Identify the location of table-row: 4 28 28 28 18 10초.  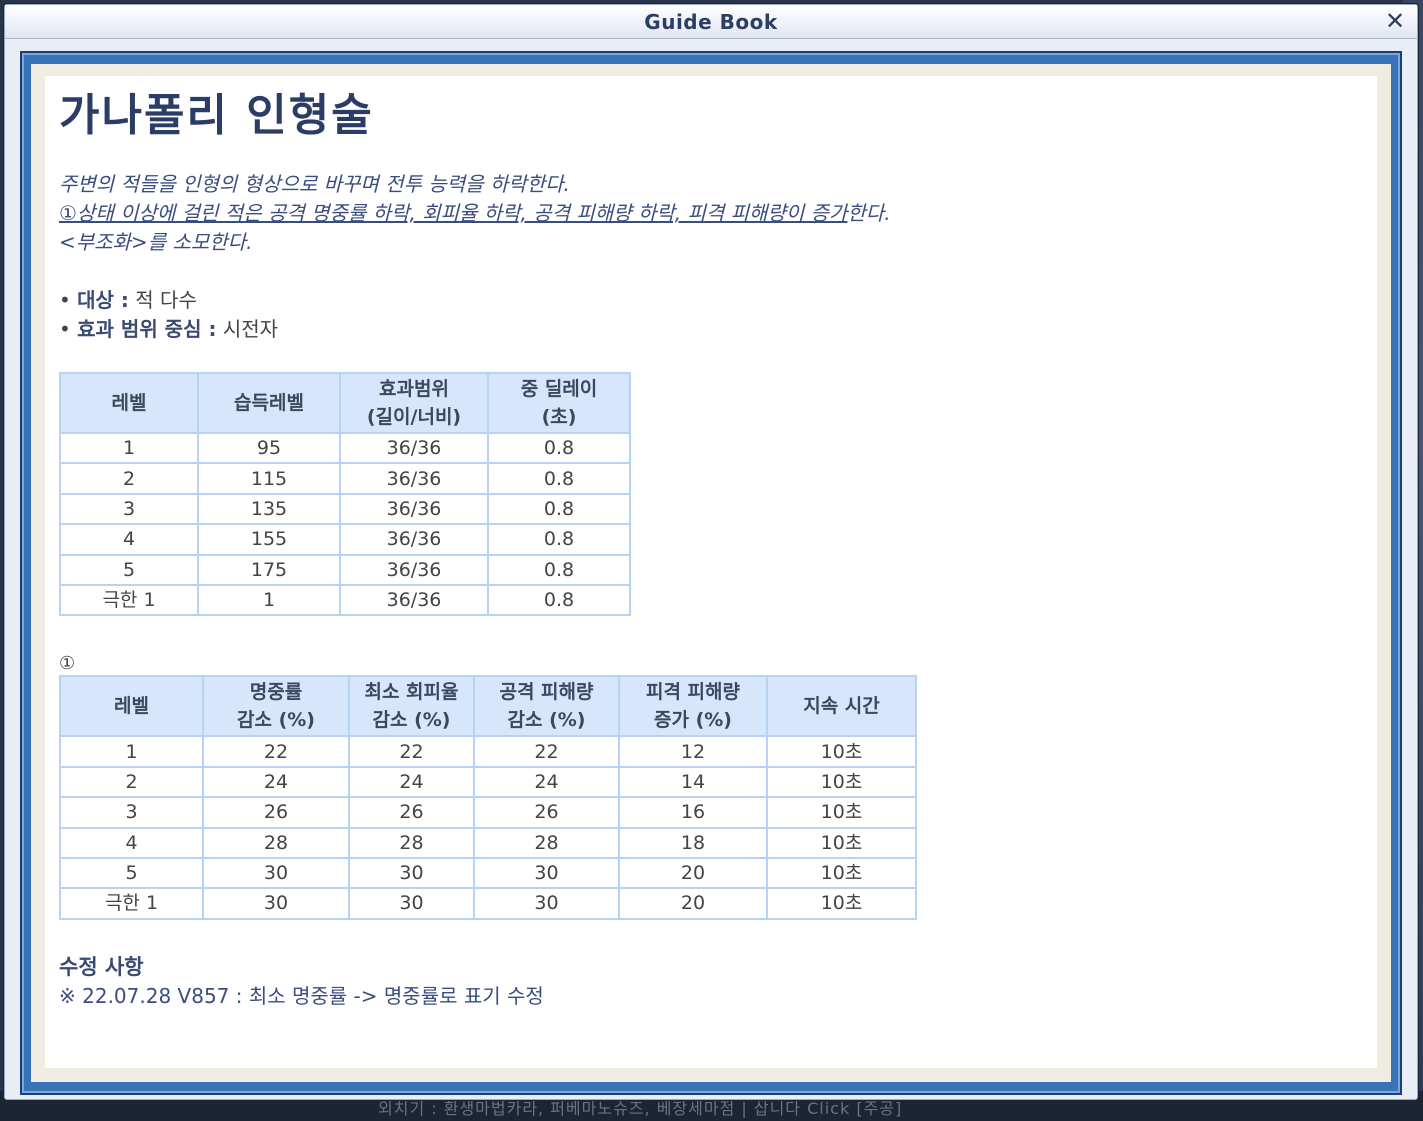
(488, 842).